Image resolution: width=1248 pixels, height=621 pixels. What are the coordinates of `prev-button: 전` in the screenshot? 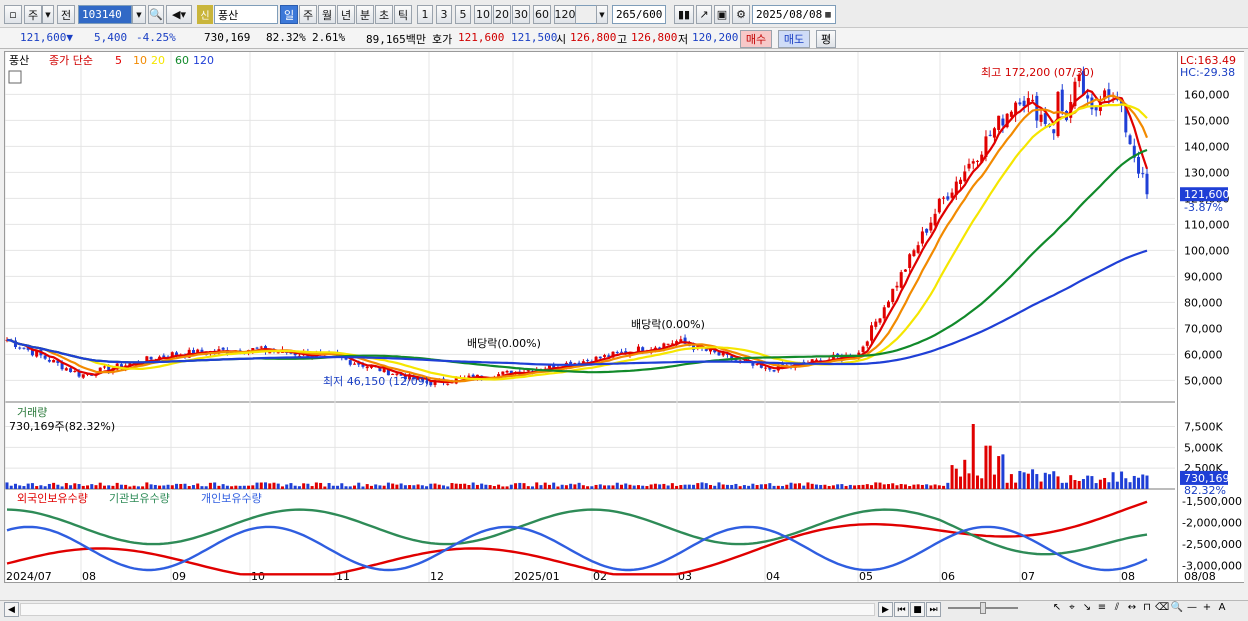 It's located at (66, 14).